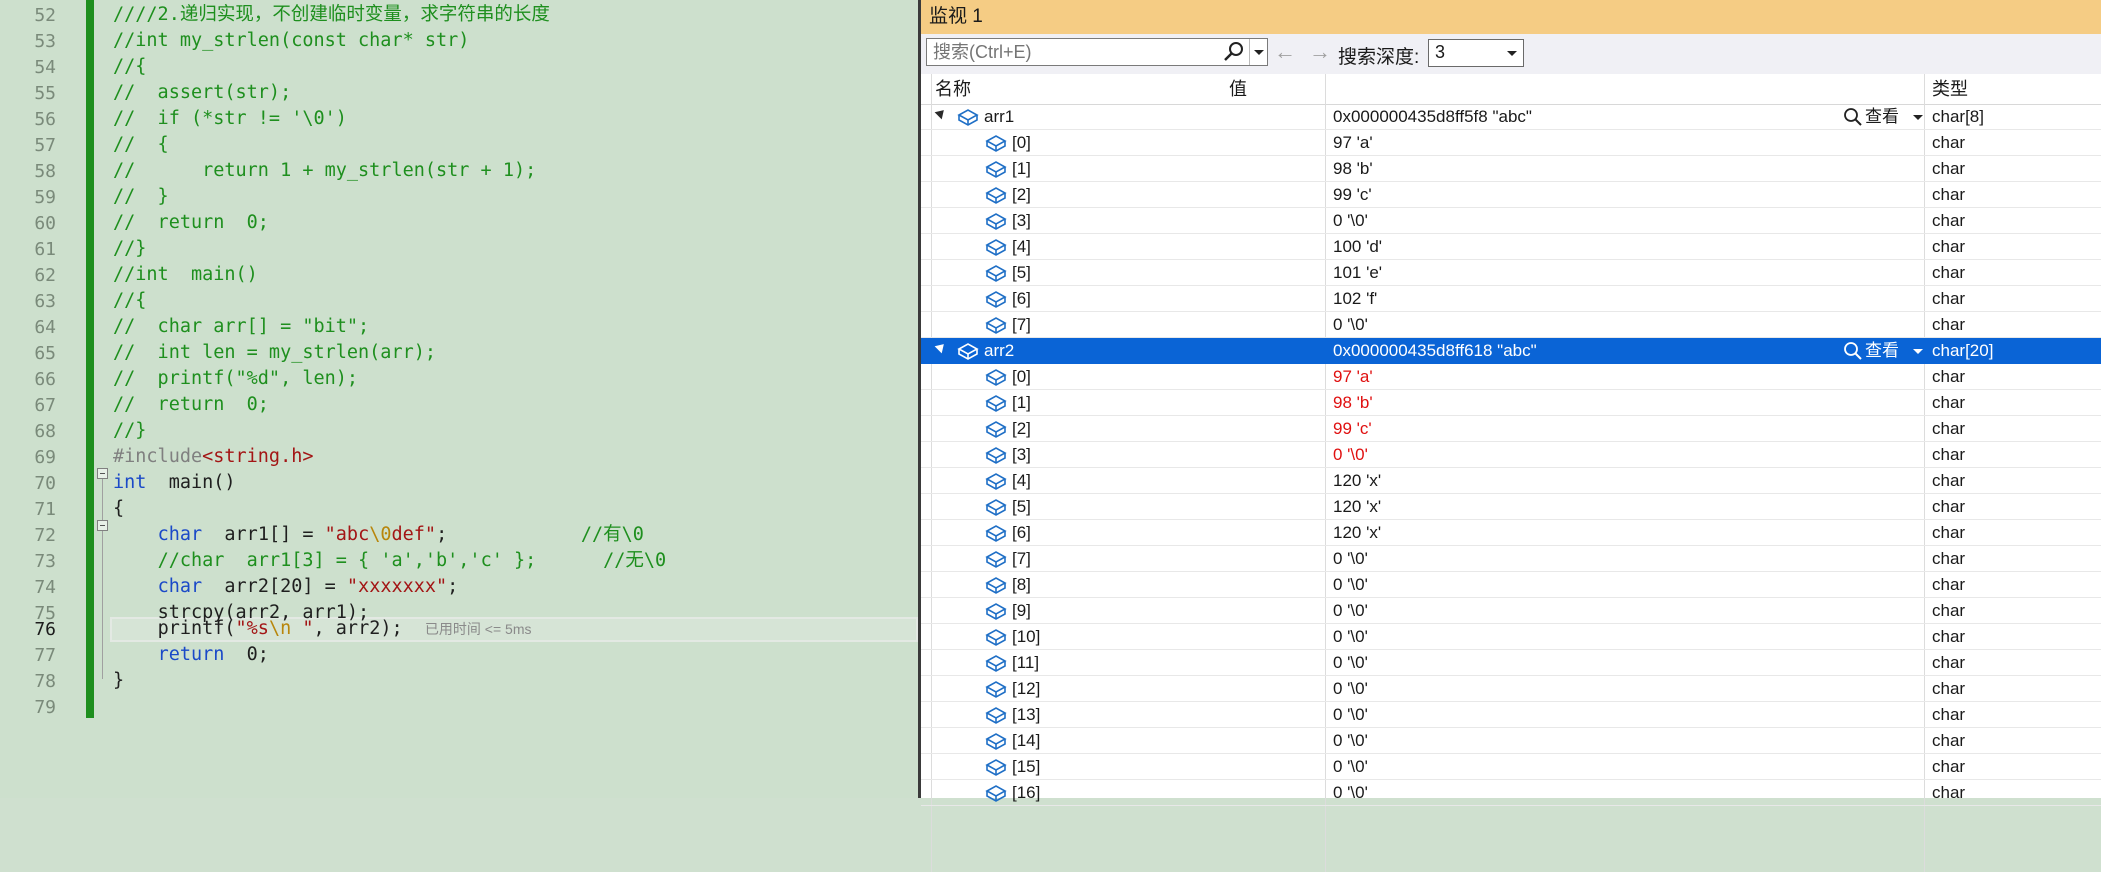 The width and height of the screenshot is (2101, 872). Describe the element at coordinates (1320, 52) in the screenshot. I see `search-next-button: →` at that location.